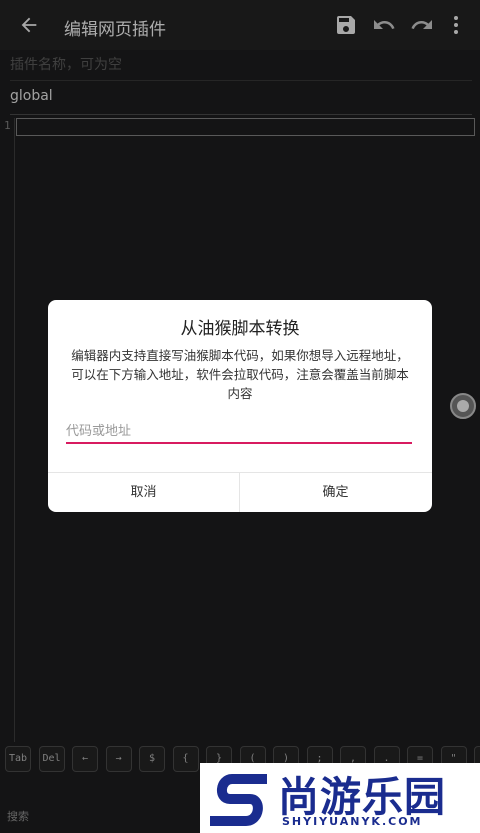  I want to click on floating-ball-icon, so click(463, 406).